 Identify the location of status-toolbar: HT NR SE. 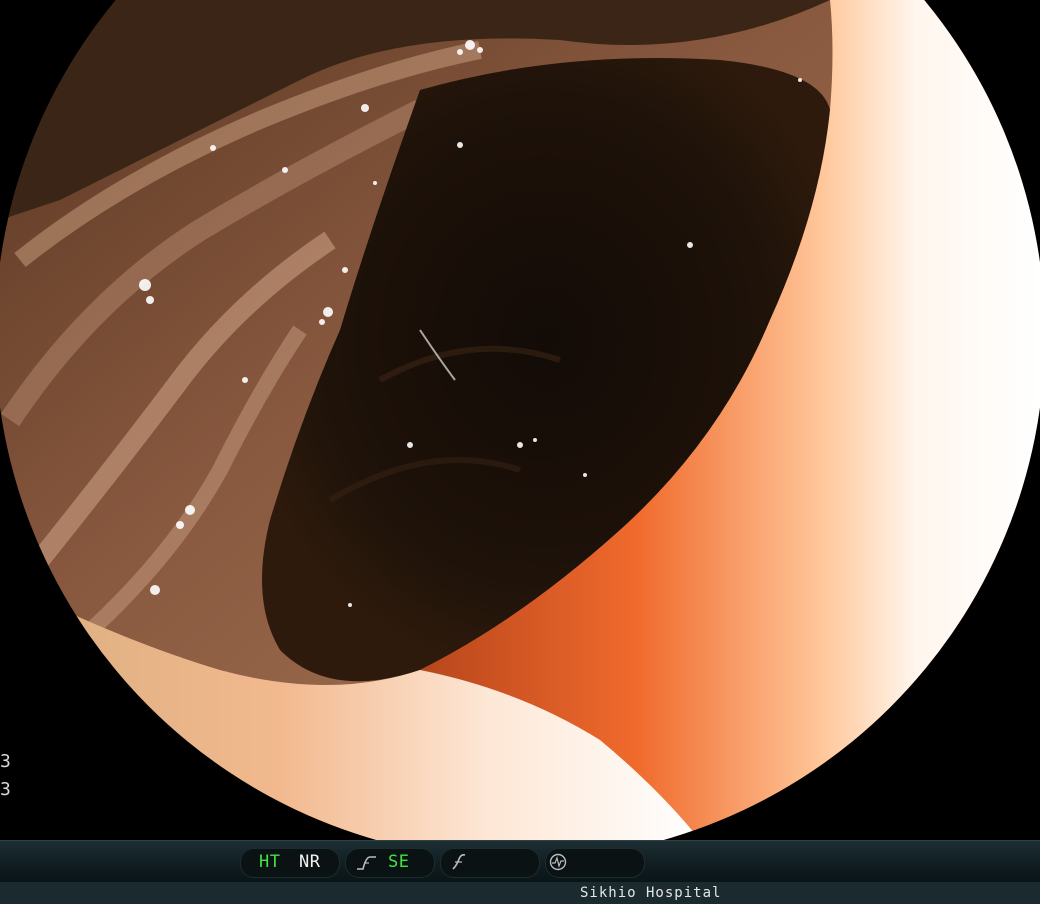
(520, 861).